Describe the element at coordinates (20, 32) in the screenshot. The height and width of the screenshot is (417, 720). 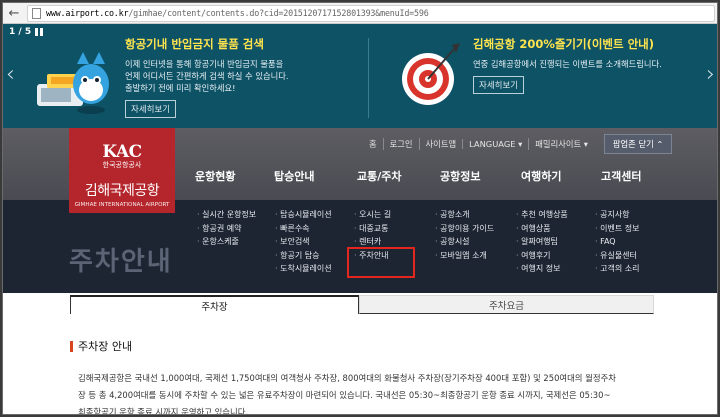
I see `slide-counter: 1 / 5` at that location.